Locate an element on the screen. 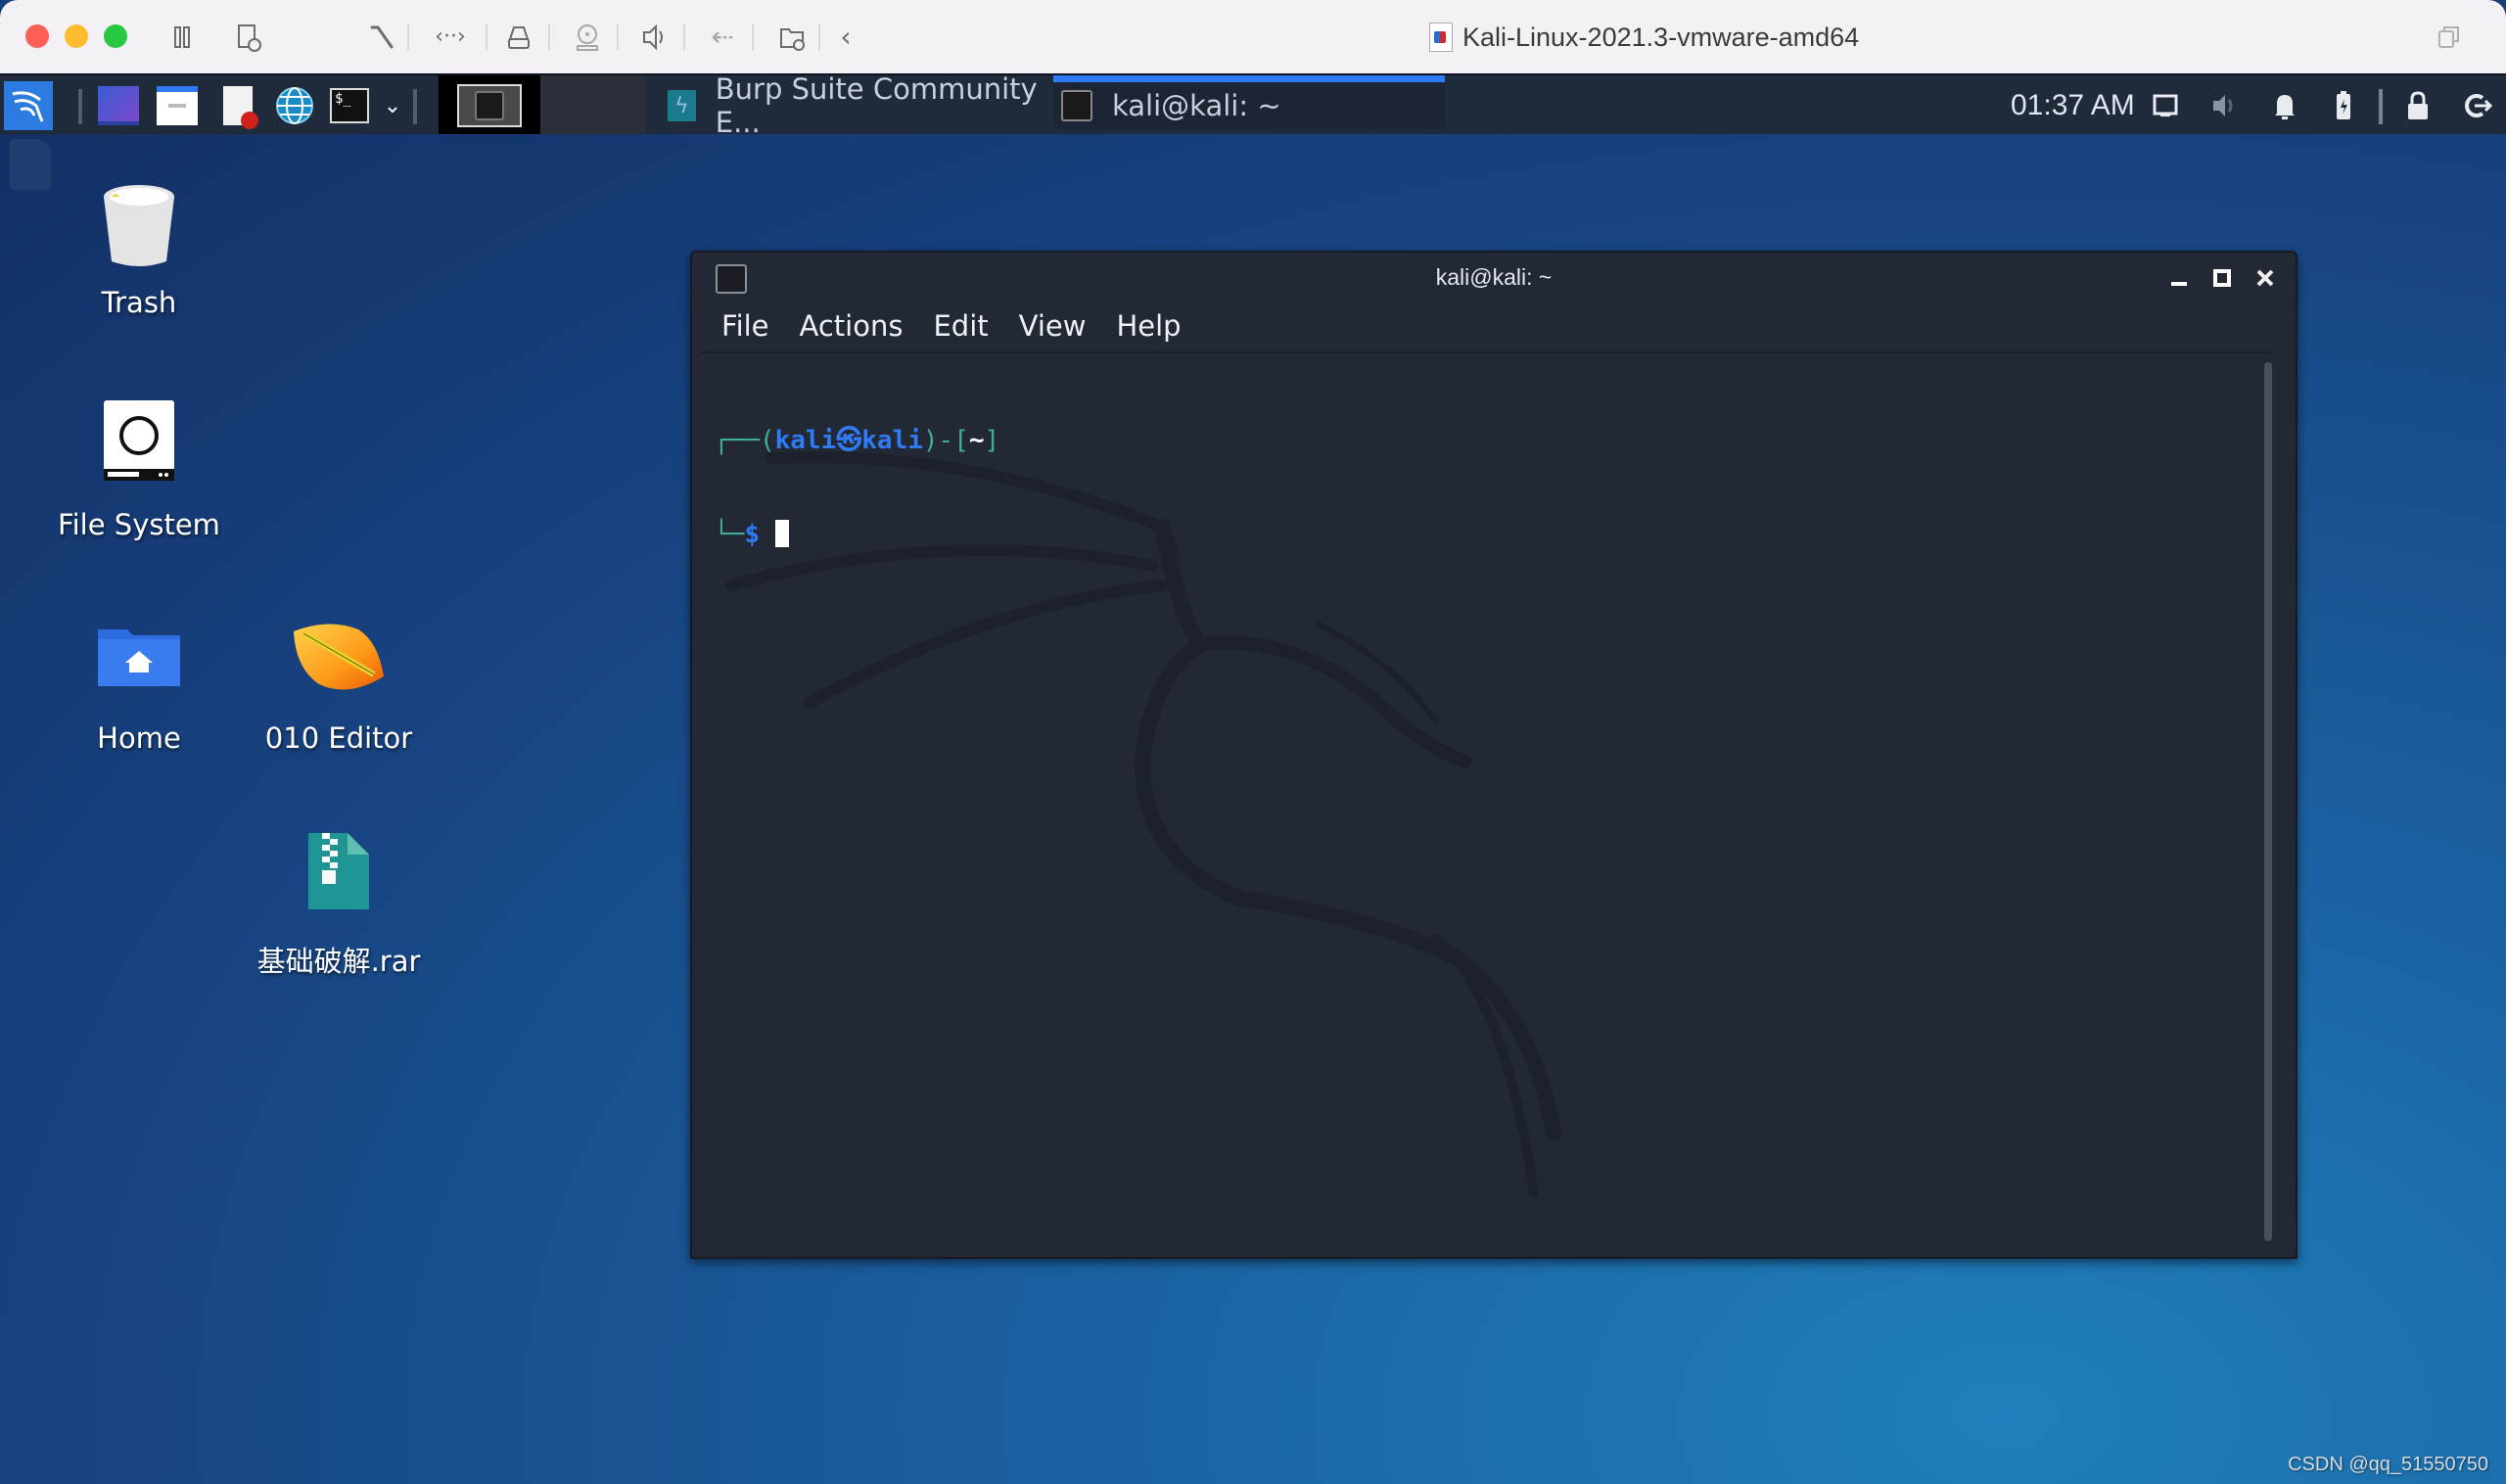 This screenshot has height=1484, width=2506. vm-window-title: Kali-Linux-2021.3-vmware-amd64 is located at coordinates (1644, 37).